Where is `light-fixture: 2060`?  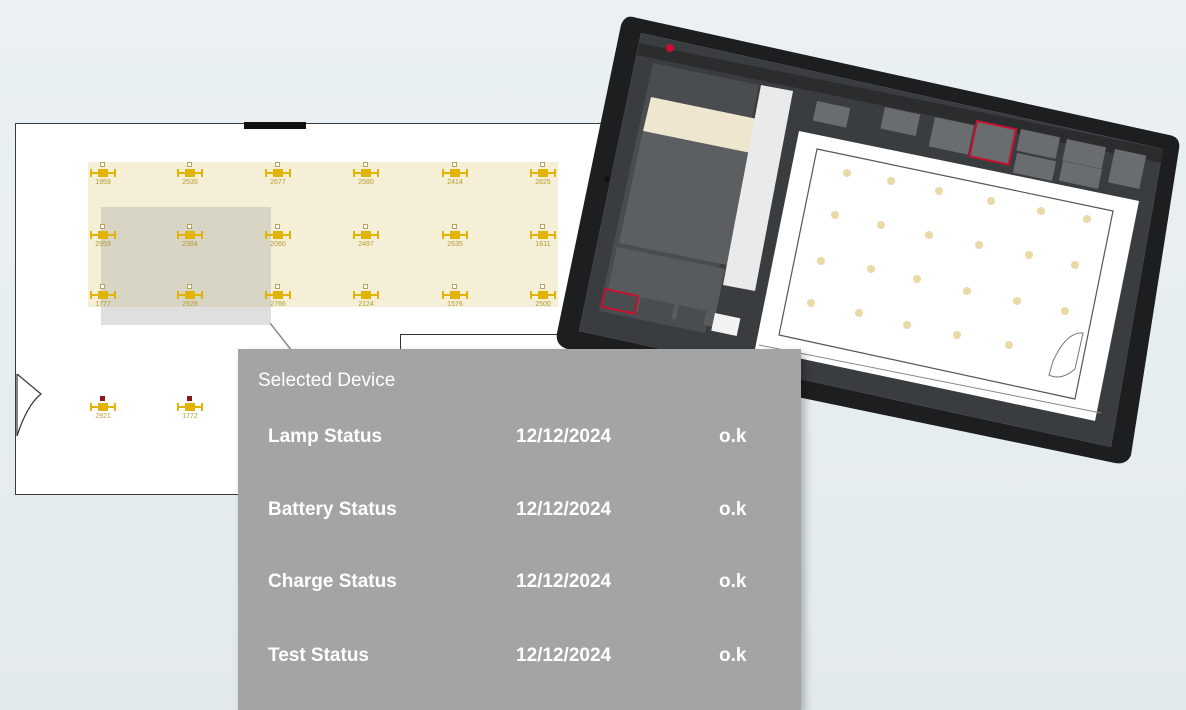 light-fixture: 2060 is located at coordinates (278, 237).